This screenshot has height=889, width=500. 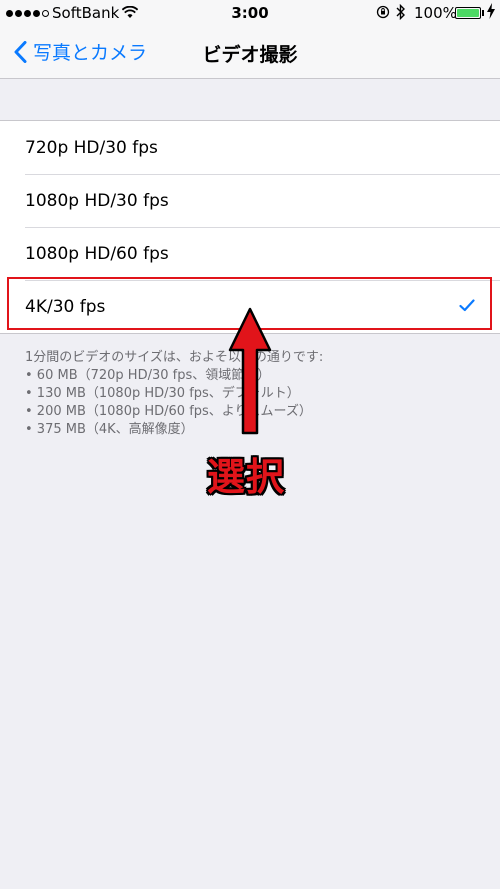 I want to click on option-label: 720p HD/30 fps, so click(x=91, y=147).